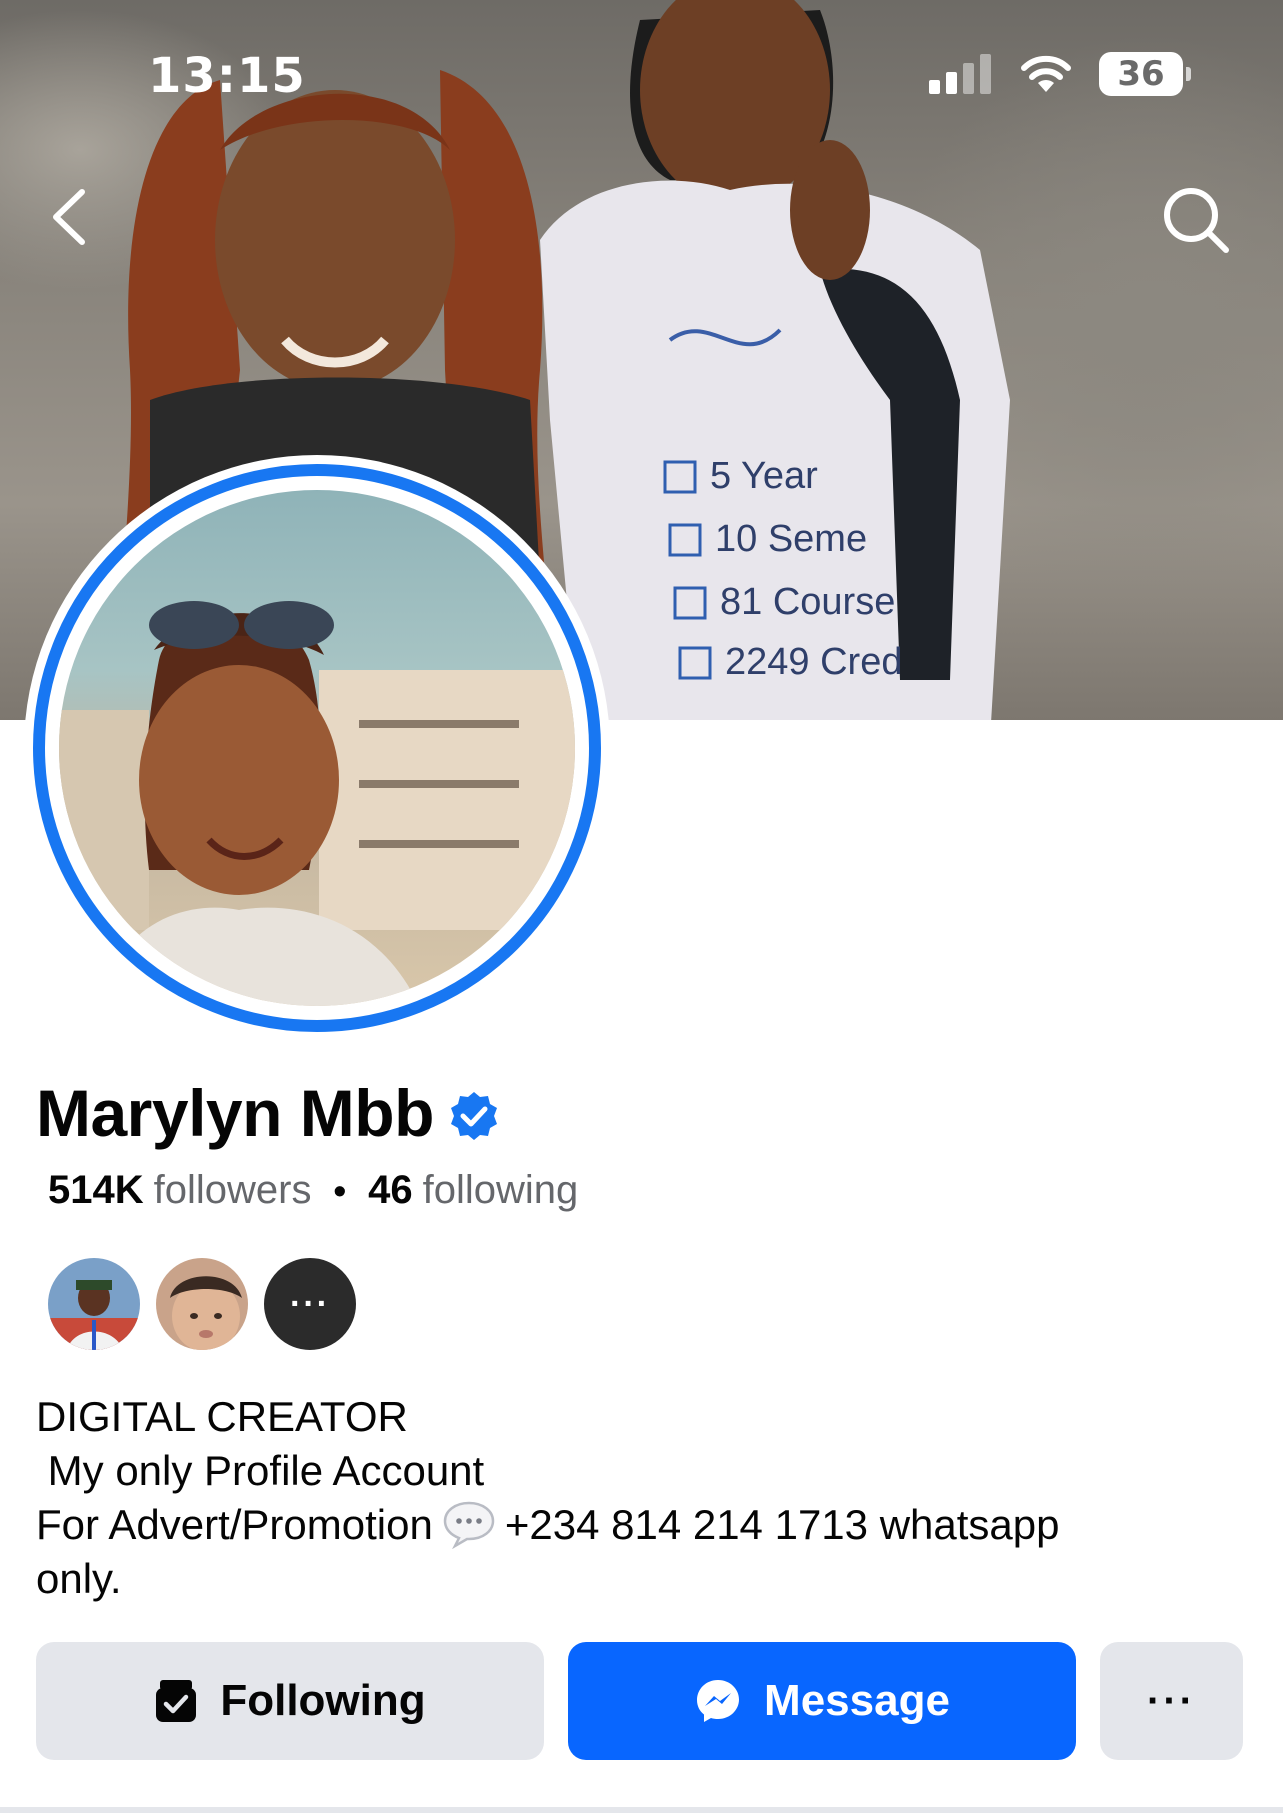 This screenshot has height=1813, width=1283. I want to click on following-check-icon, so click(176, 1701).